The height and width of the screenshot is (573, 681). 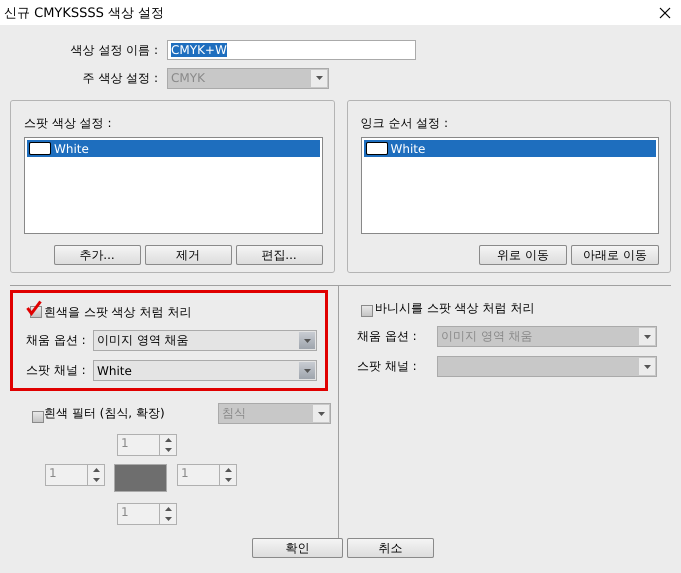 I want to click on checkbox-label: 흰색을 스팟 색상 처럼 처리, so click(x=118, y=312).